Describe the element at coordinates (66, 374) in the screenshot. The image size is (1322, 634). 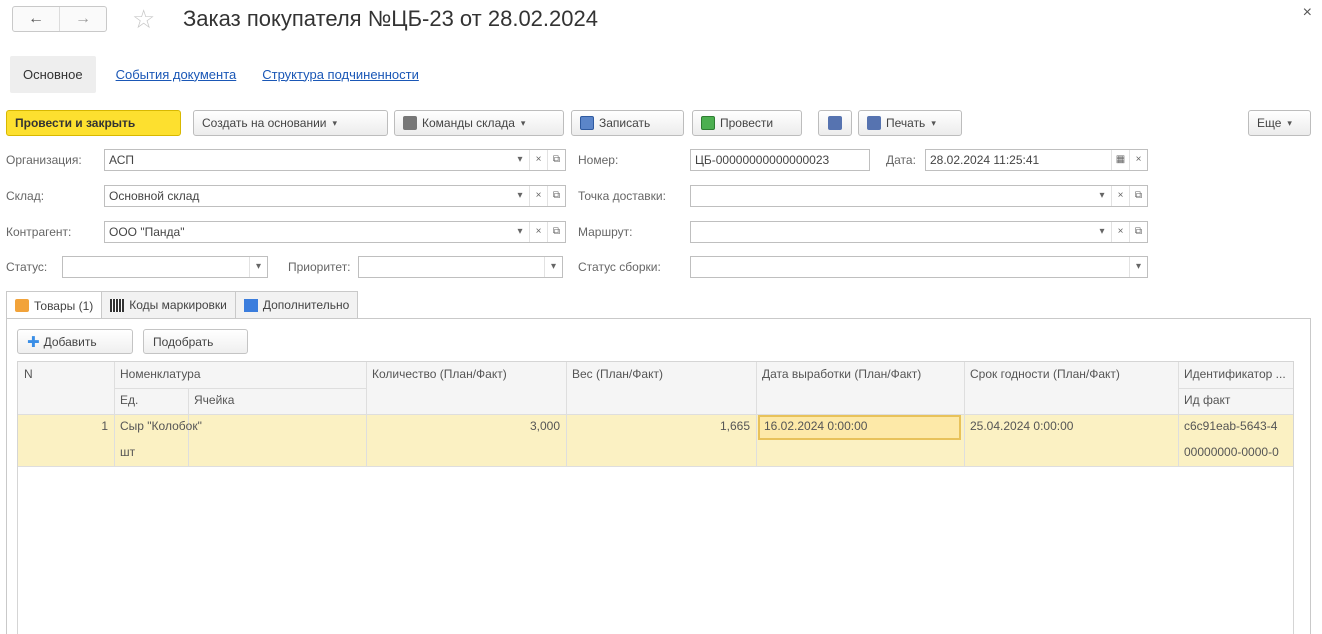
I see `col-header-n: N` at that location.